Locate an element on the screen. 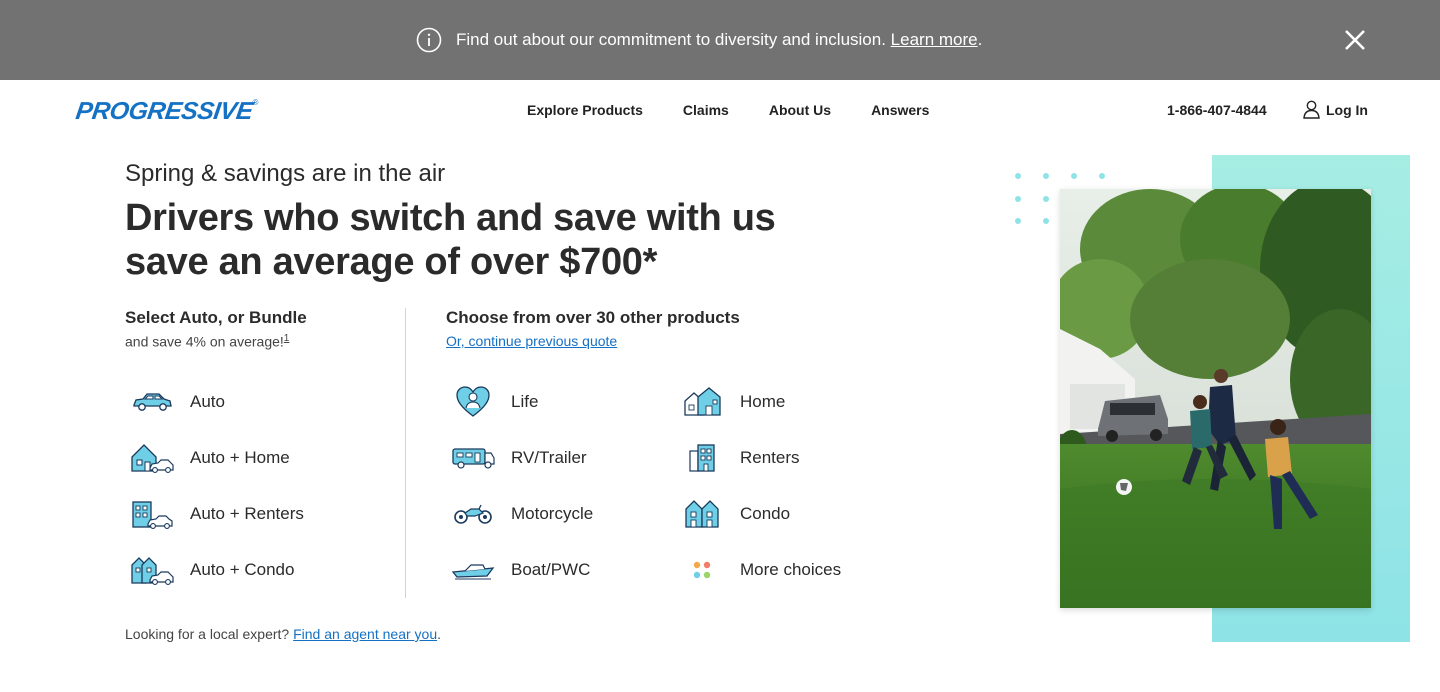 The width and height of the screenshot is (1440, 692). product-auto-condo-label: Auto + Condo is located at coordinates (242, 569).